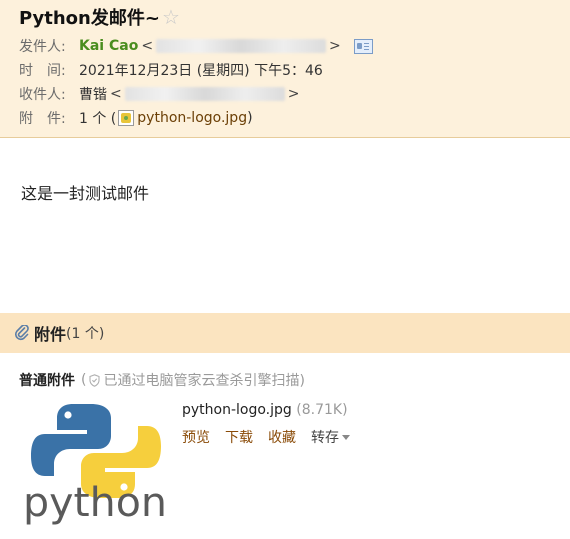 This screenshot has height=539, width=570. Describe the element at coordinates (346, 437) in the screenshot. I see `dropdown-caret-icon` at that location.